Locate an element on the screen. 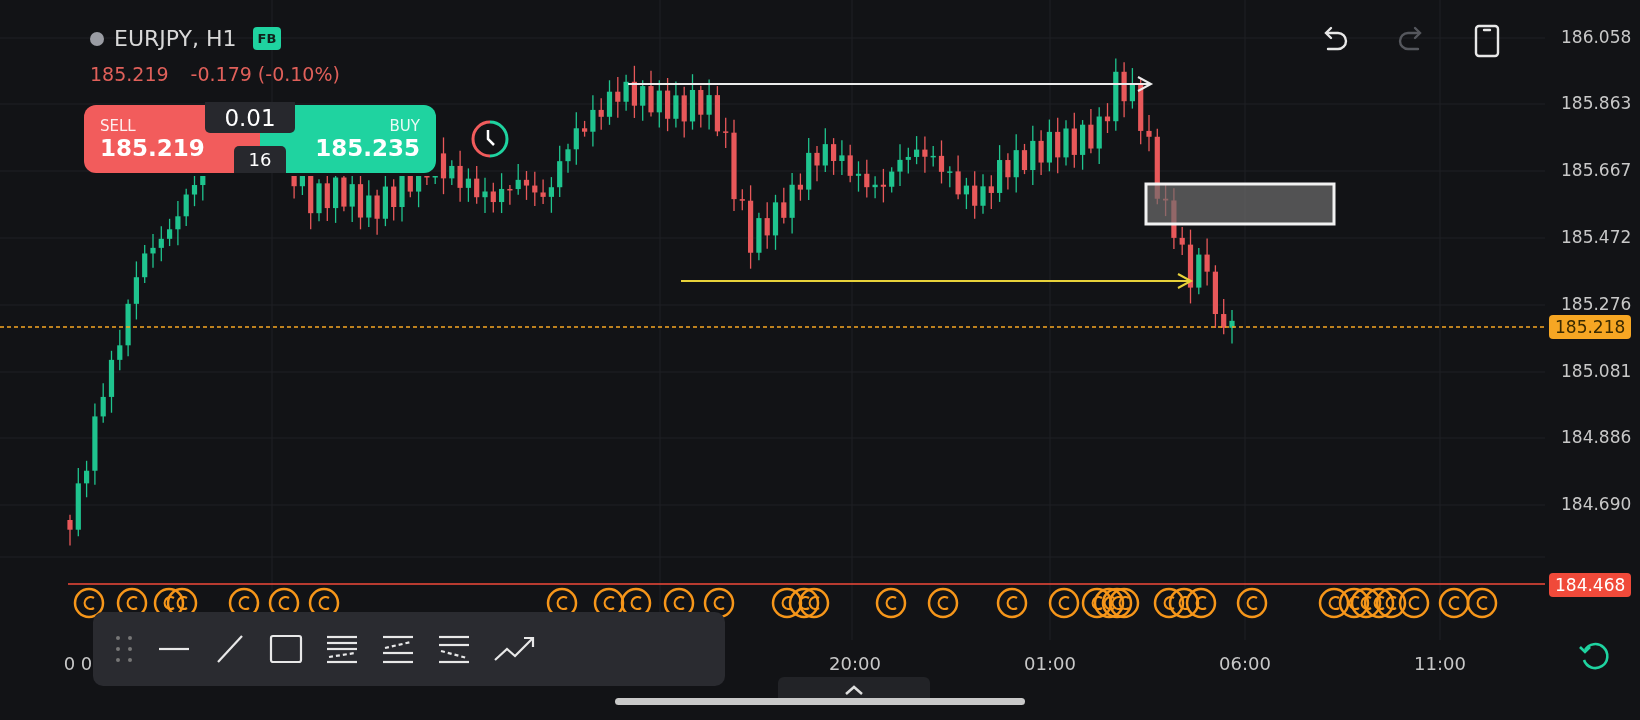 This screenshot has width=1640, height=720. symbol-badge: FB is located at coordinates (267, 38).